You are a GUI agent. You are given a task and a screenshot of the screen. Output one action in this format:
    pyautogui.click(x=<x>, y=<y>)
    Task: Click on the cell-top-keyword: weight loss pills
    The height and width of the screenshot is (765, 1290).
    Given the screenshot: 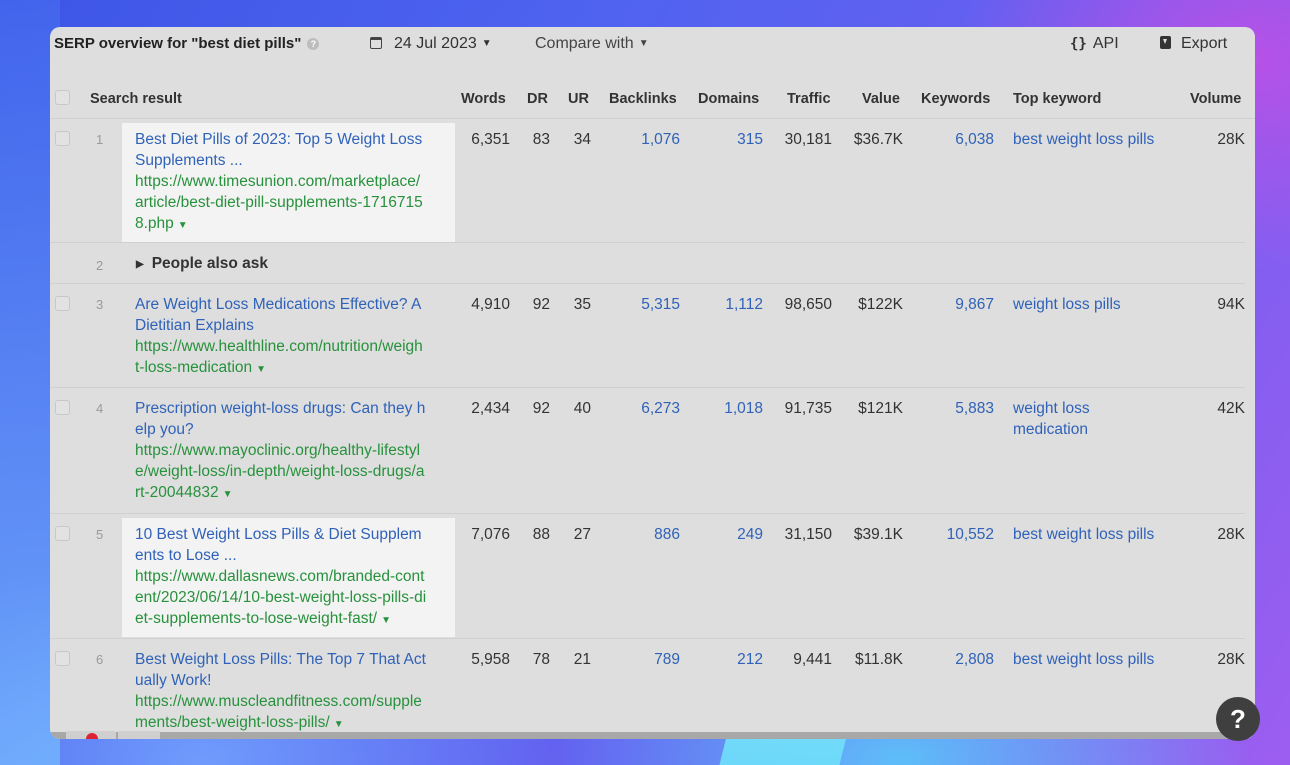 What is the action you would take?
    pyautogui.click(x=1095, y=304)
    